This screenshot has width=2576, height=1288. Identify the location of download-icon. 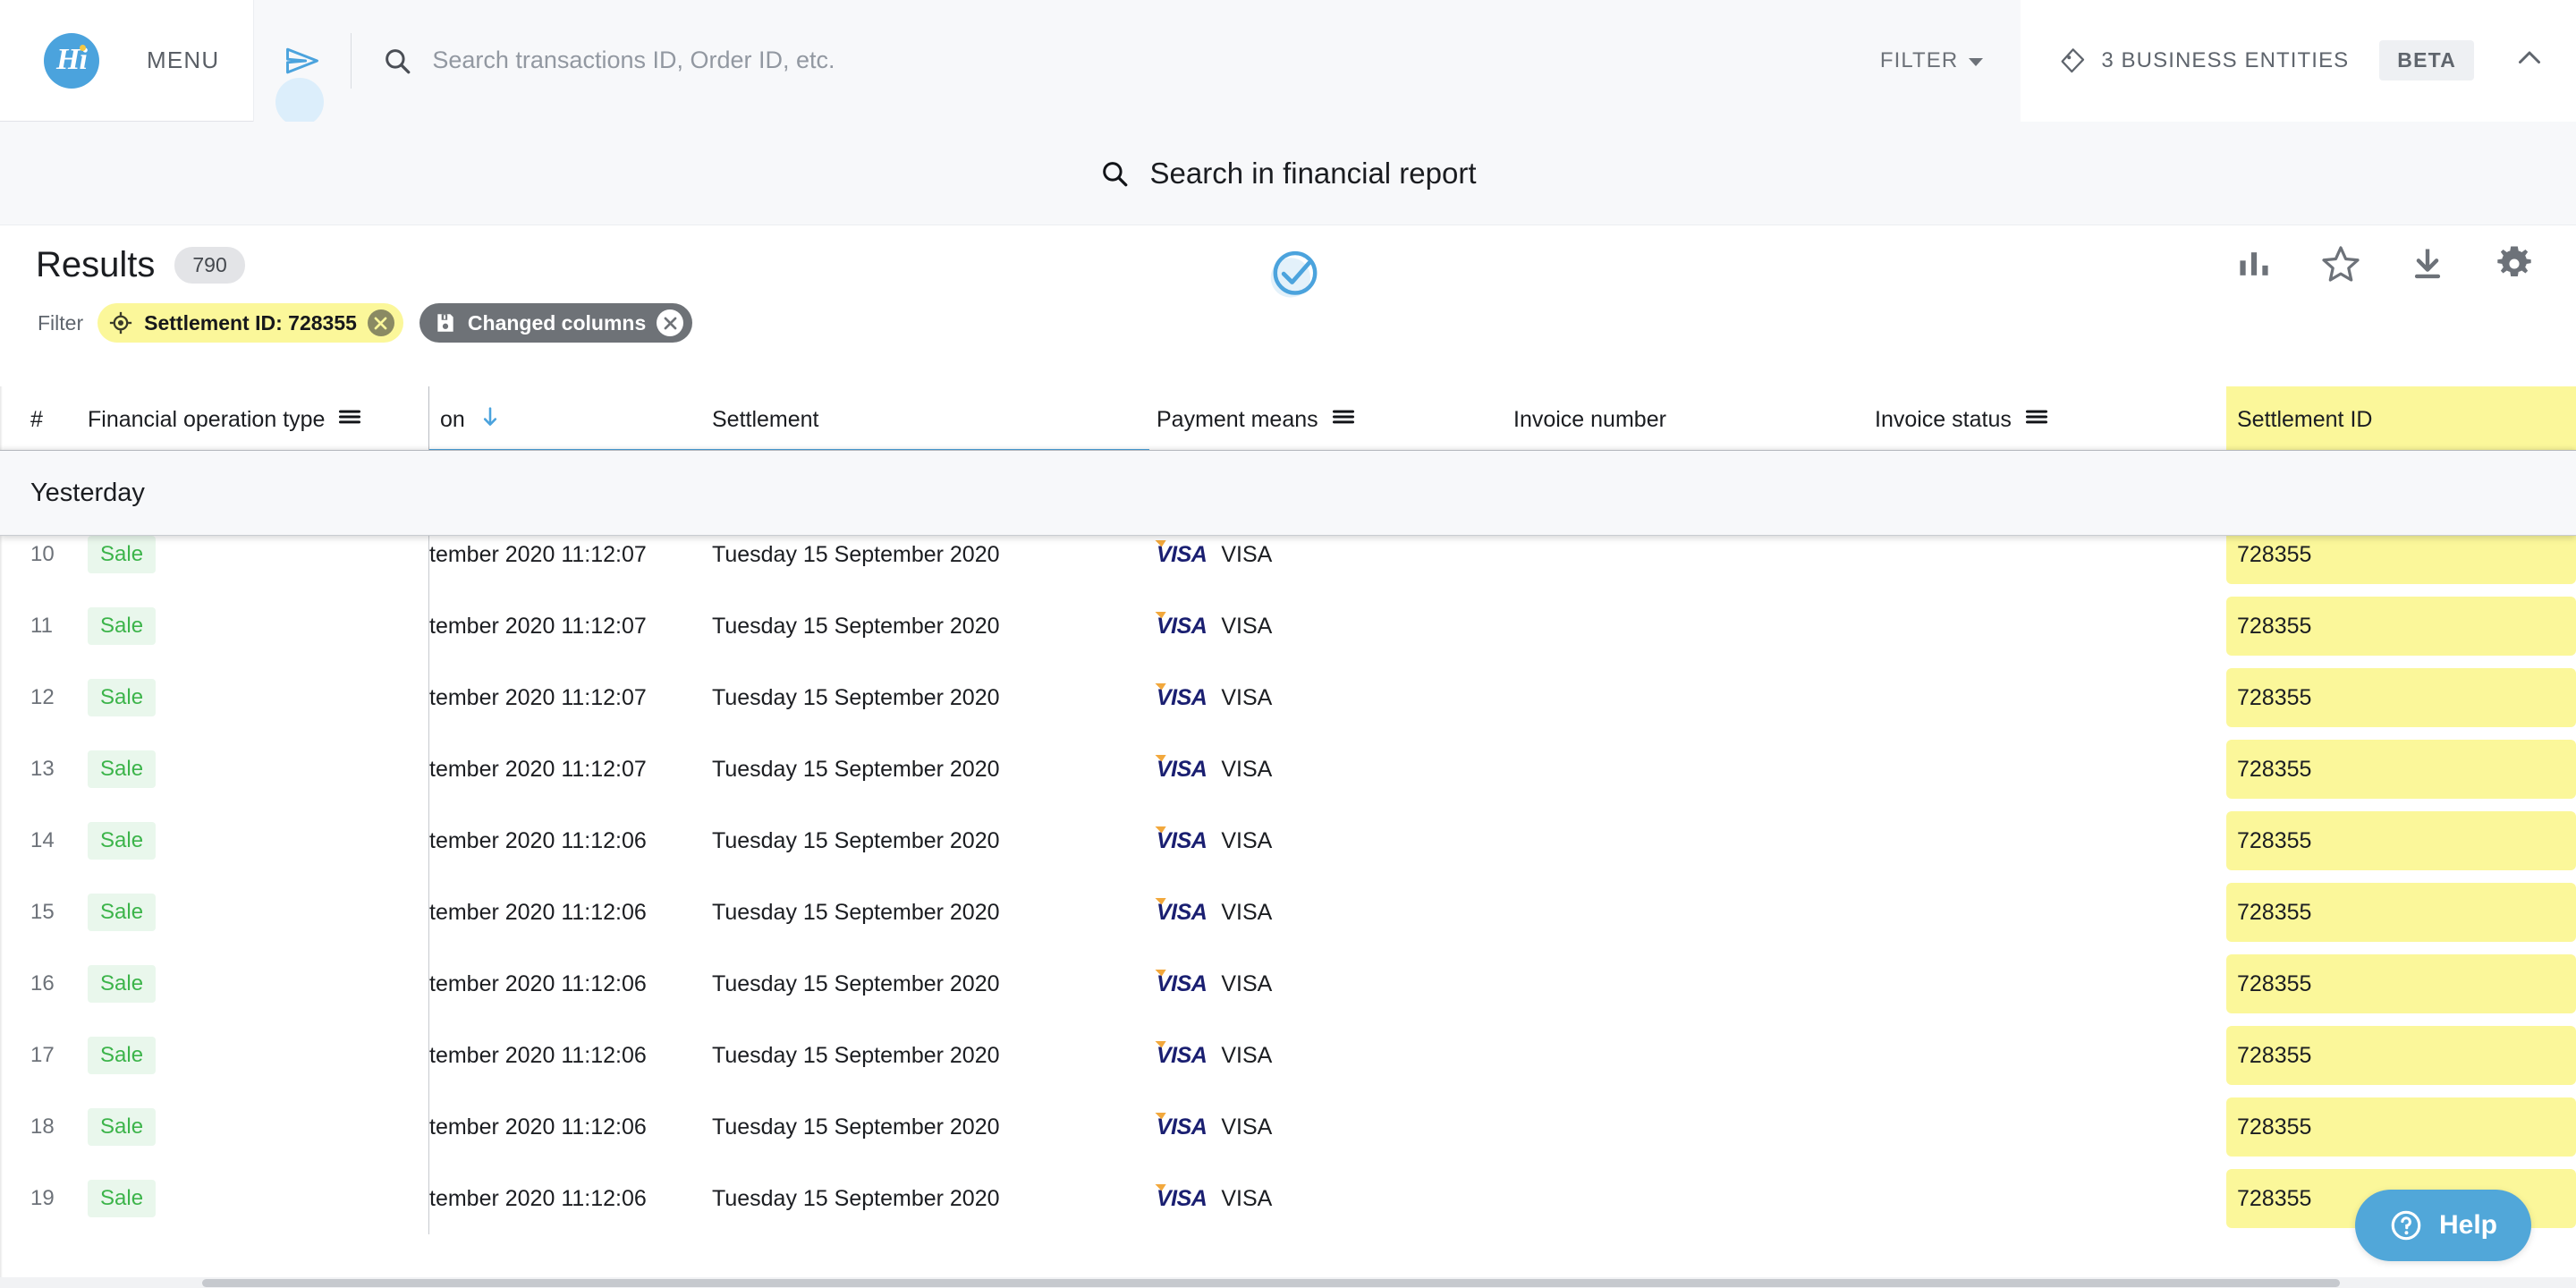
(2427, 266).